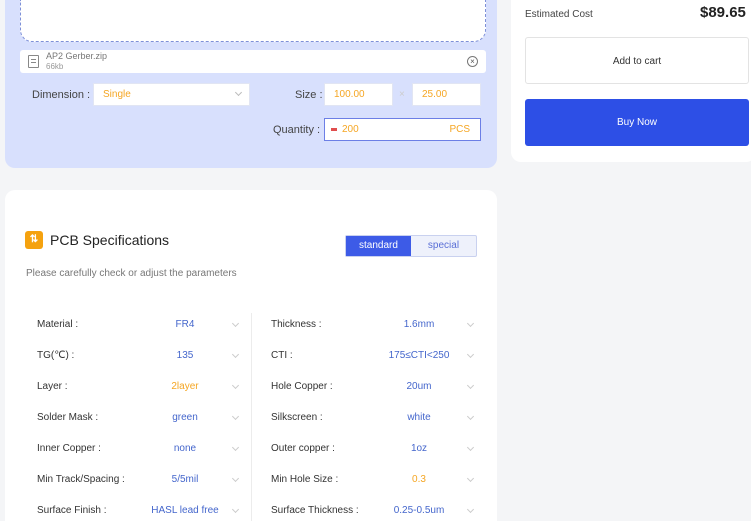 This screenshot has width=751, height=521. What do you see at coordinates (559, 14) in the screenshot?
I see `estimated-cost-label: Estimated Cost` at bounding box center [559, 14].